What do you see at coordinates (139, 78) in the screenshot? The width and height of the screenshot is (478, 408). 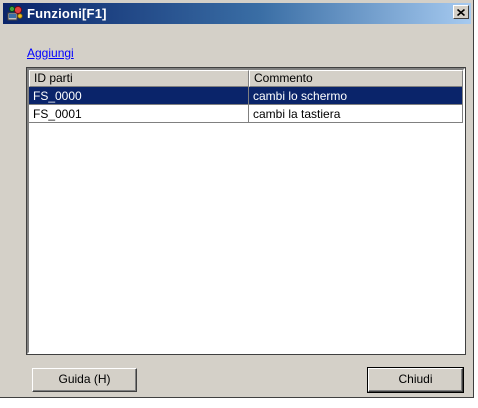 I see `column-header-id: ID parti` at bounding box center [139, 78].